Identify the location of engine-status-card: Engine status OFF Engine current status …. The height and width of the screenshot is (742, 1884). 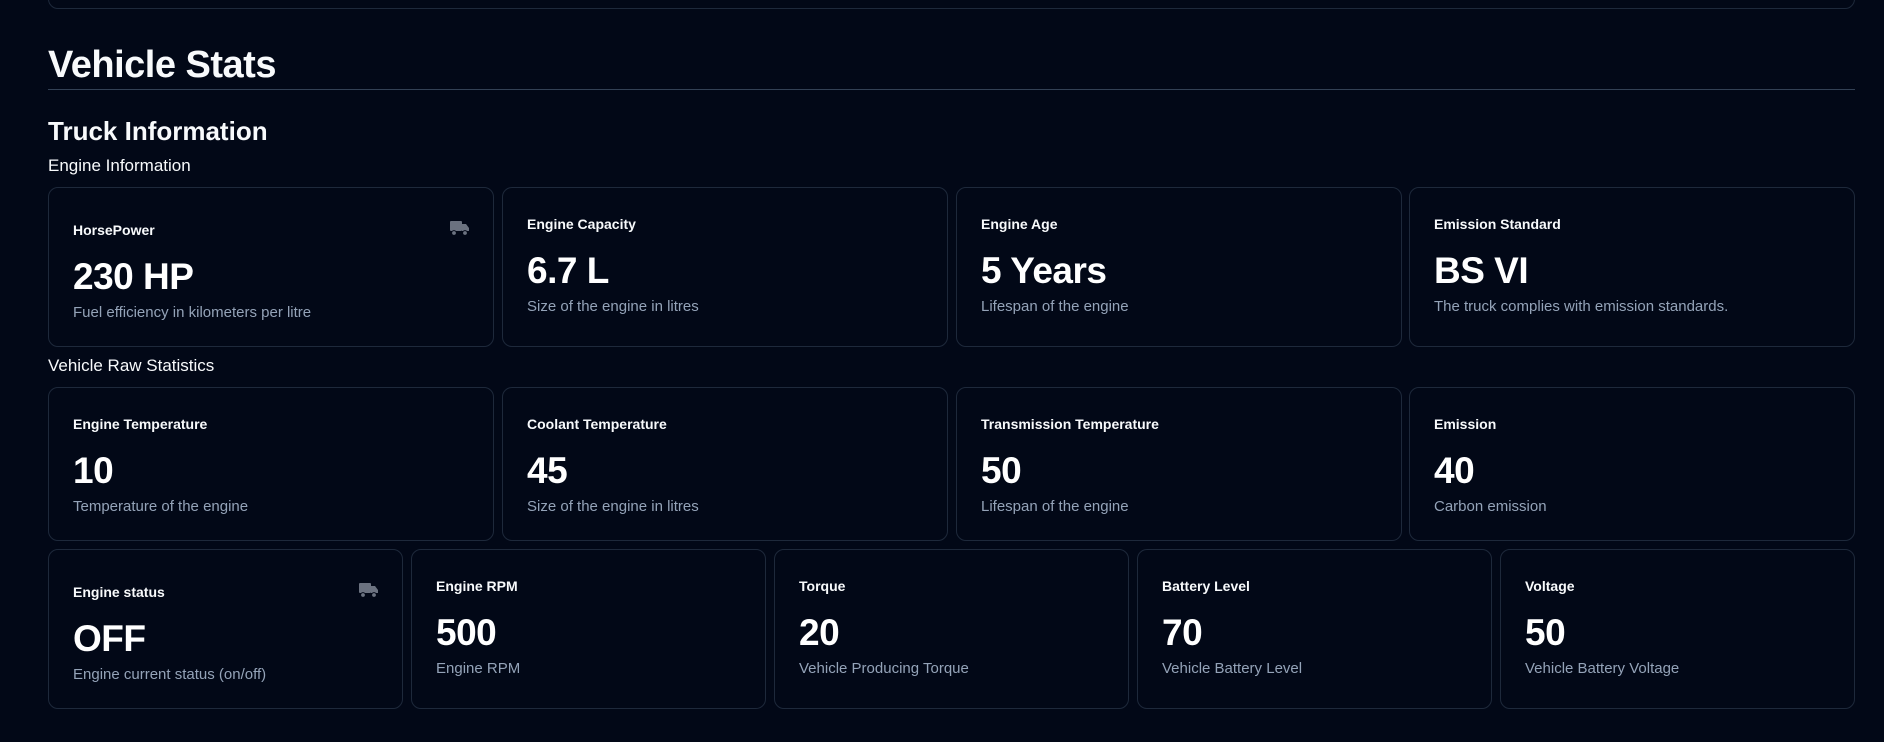
(225, 629).